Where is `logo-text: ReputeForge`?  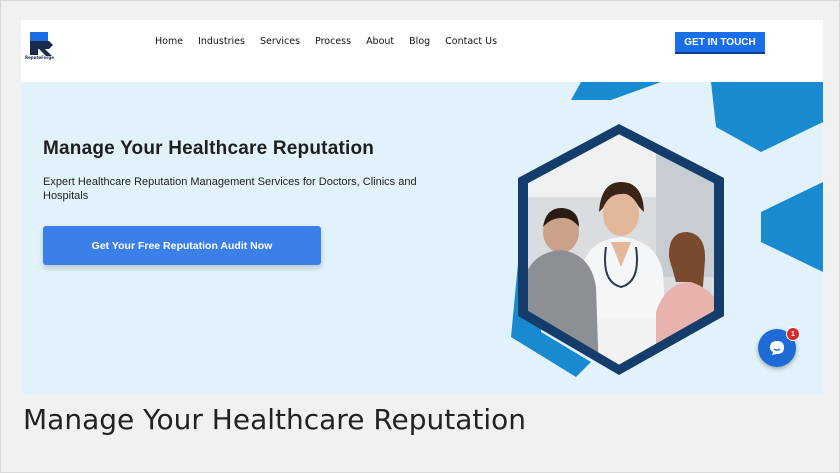 logo-text: ReputeForge is located at coordinates (39, 57).